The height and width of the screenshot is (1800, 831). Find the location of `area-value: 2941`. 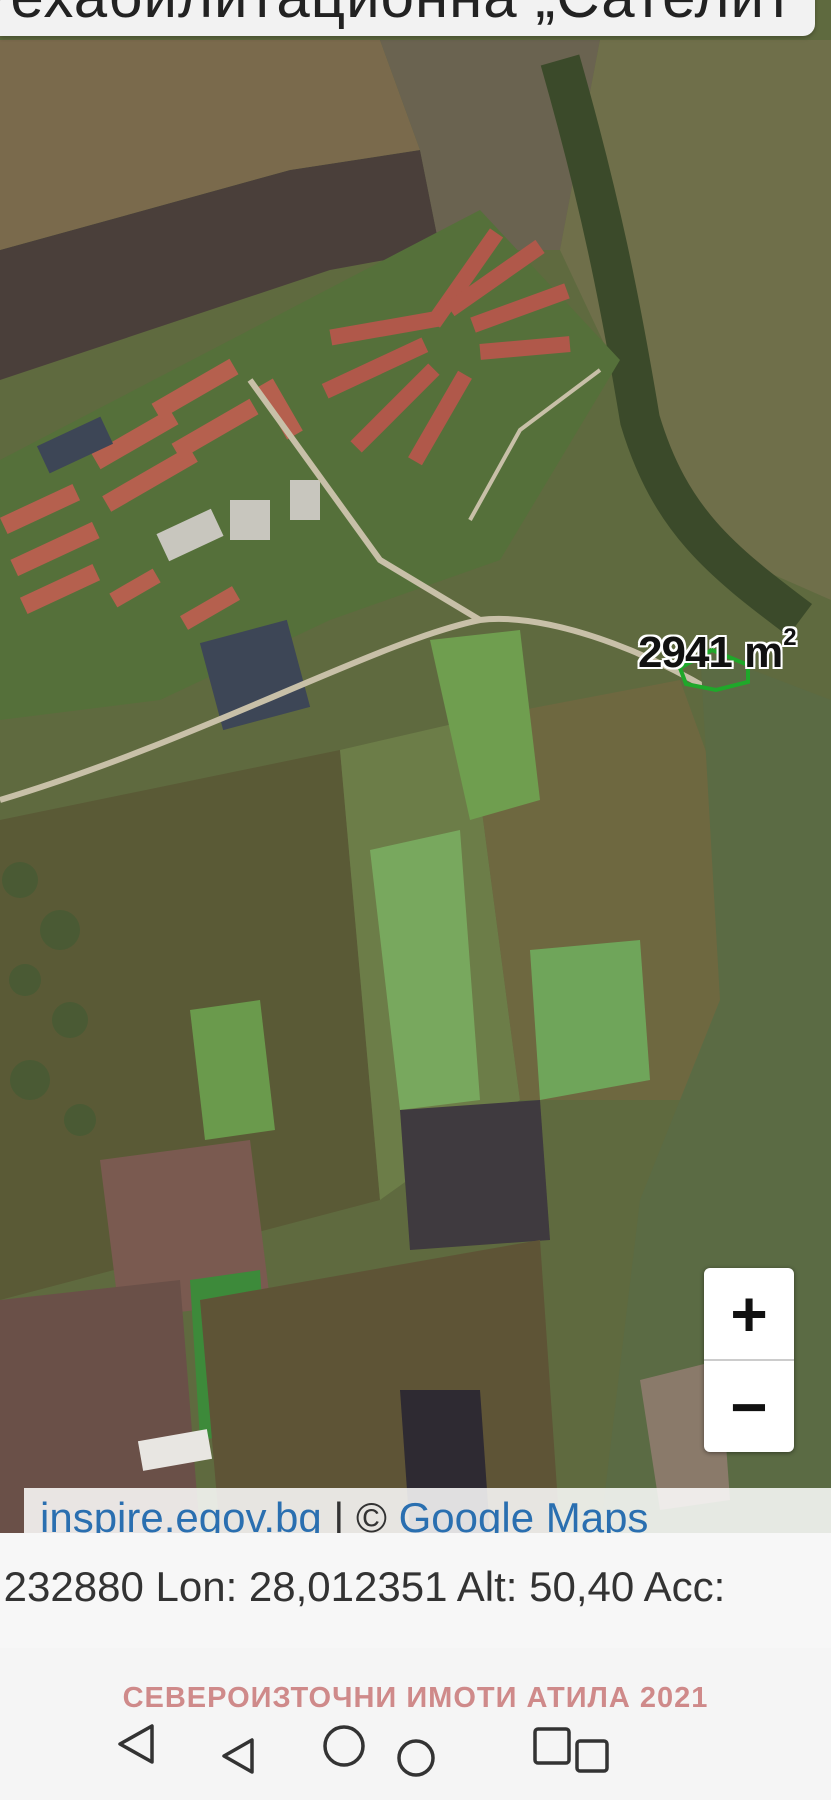

area-value: 2941 is located at coordinates (685, 652).